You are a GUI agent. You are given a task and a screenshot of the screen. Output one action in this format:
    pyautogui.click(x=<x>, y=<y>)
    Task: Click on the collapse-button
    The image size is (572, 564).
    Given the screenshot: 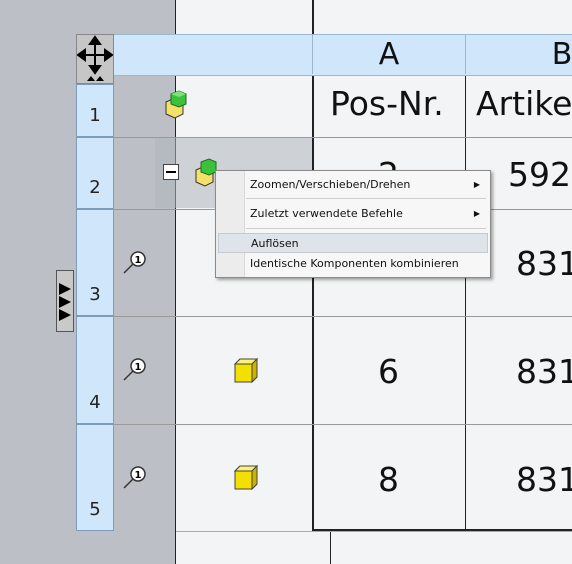 What is the action you would take?
    pyautogui.click(x=171, y=172)
    